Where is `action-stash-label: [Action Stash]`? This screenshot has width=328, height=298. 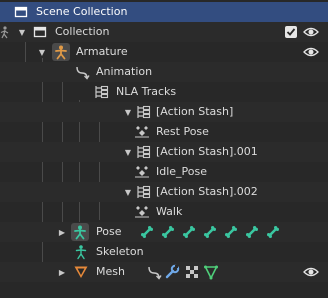 action-stash-label: [Action Stash] is located at coordinates (195, 111).